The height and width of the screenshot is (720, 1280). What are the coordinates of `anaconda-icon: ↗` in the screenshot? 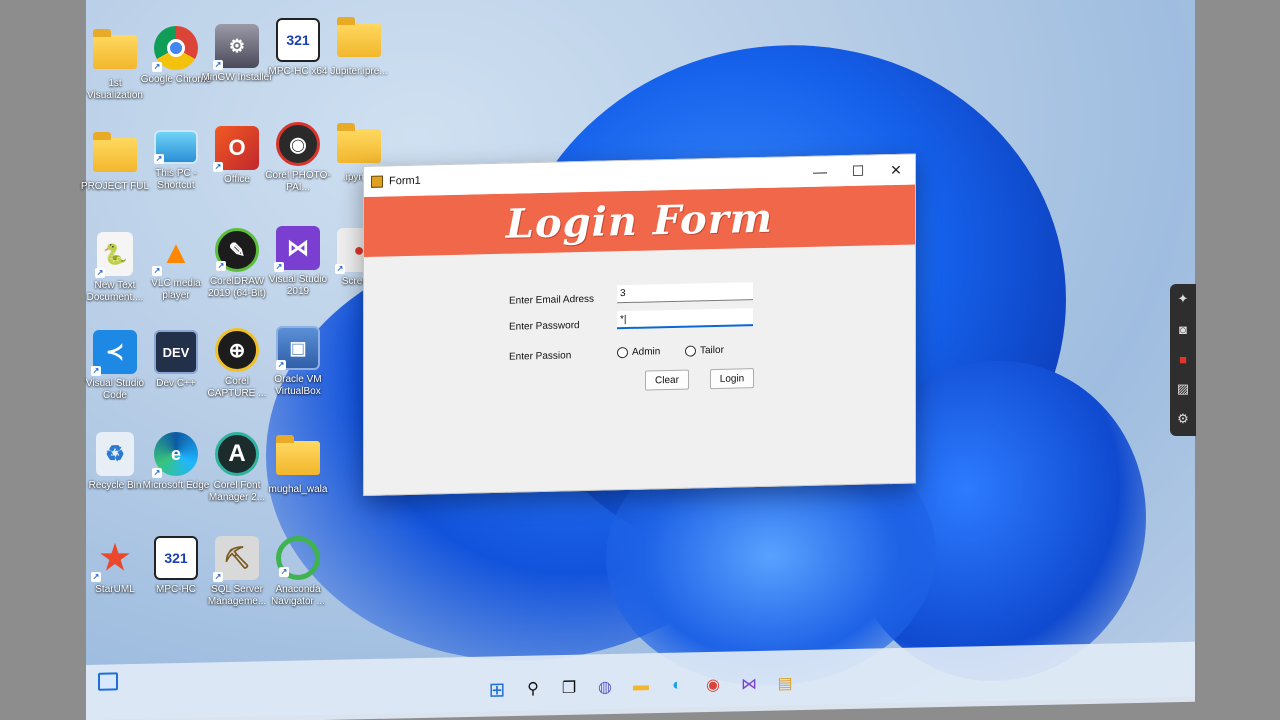 It's located at (298, 558).